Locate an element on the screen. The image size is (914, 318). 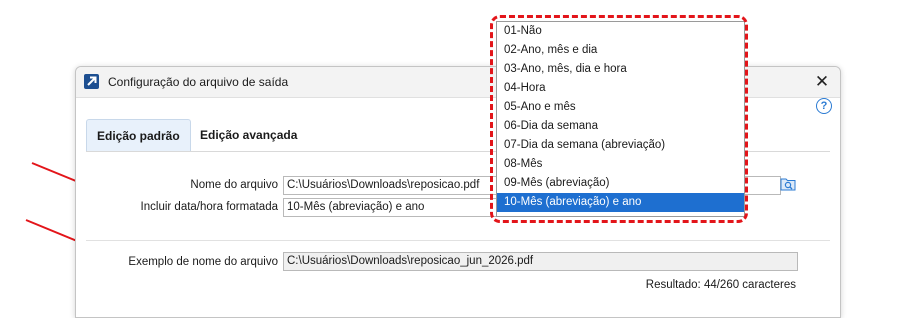
dropdown-option-selected: 10-Mês (abreviação) e ano is located at coordinates (620, 202).